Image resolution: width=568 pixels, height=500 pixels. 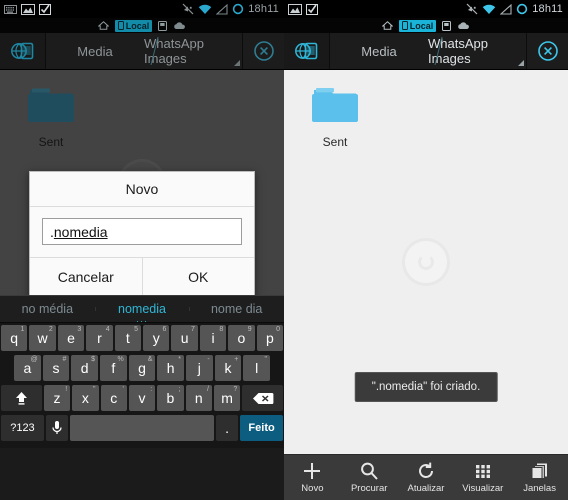 I want to click on key-w: 2w, so click(x=42, y=338).